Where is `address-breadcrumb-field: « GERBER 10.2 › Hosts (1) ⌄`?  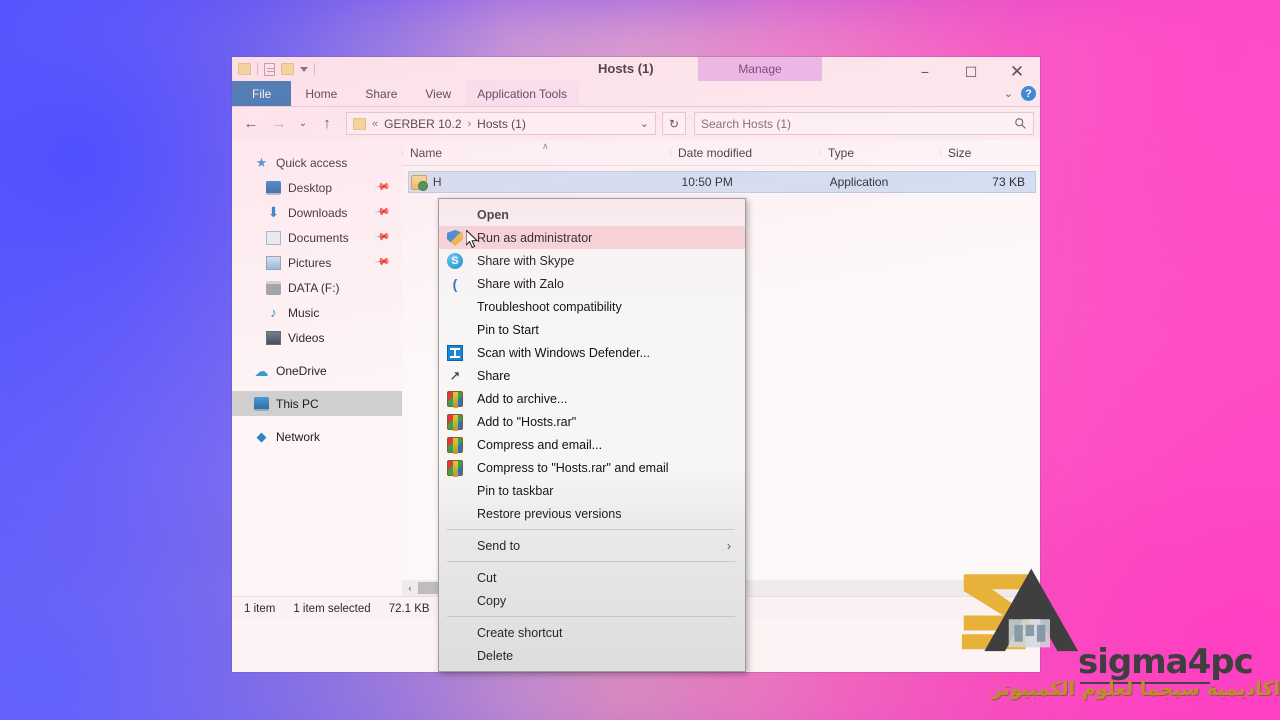
address-breadcrumb-field: « GERBER 10.2 › Hosts (1) ⌄ is located at coordinates (501, 123).